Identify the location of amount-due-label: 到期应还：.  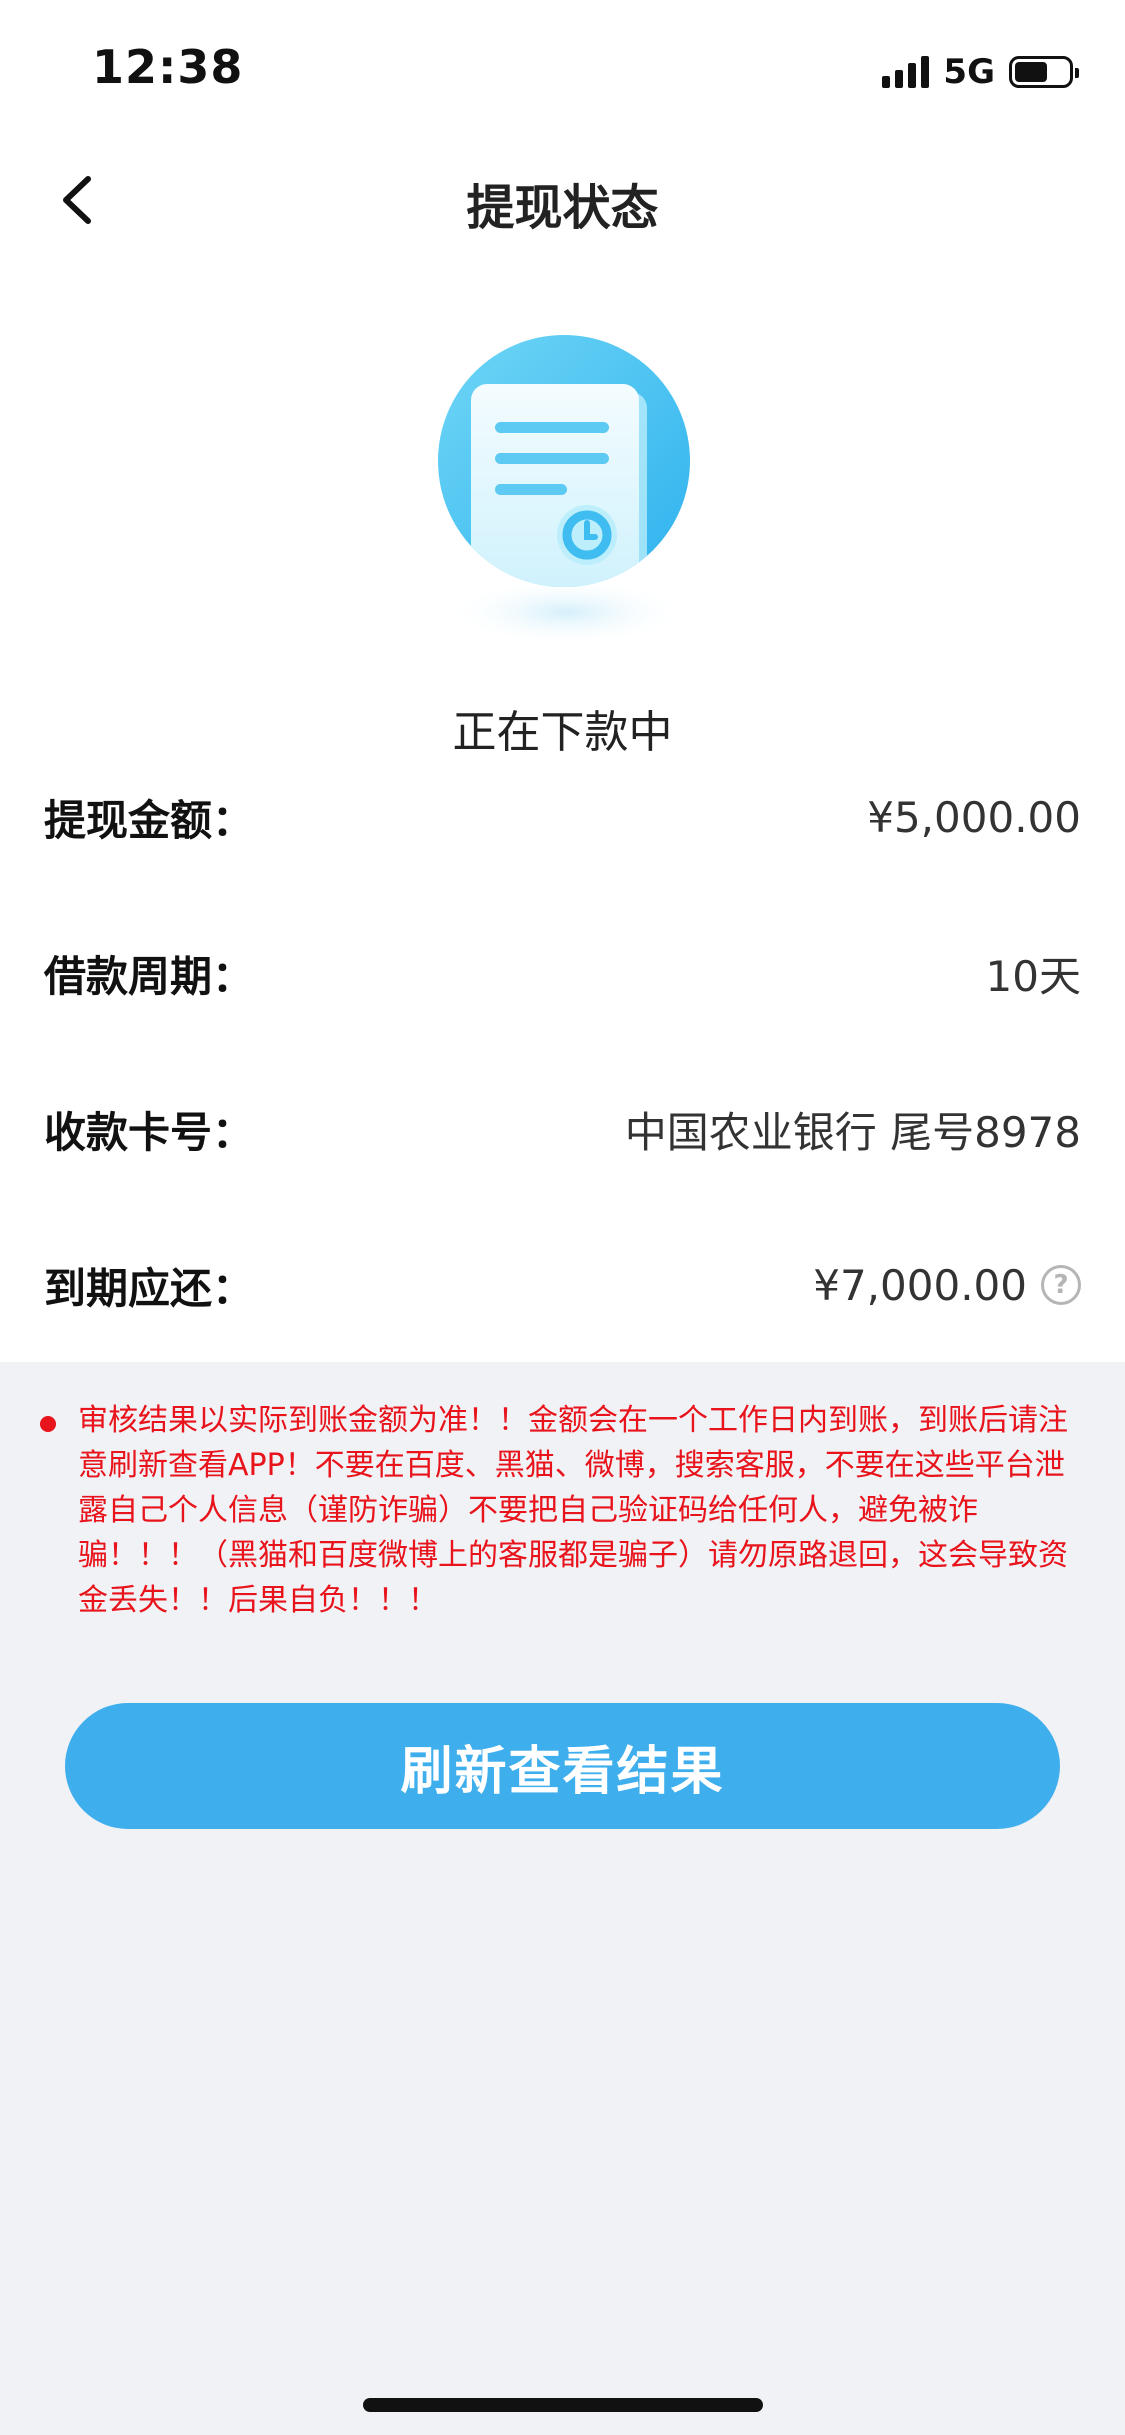
(149, 1288).